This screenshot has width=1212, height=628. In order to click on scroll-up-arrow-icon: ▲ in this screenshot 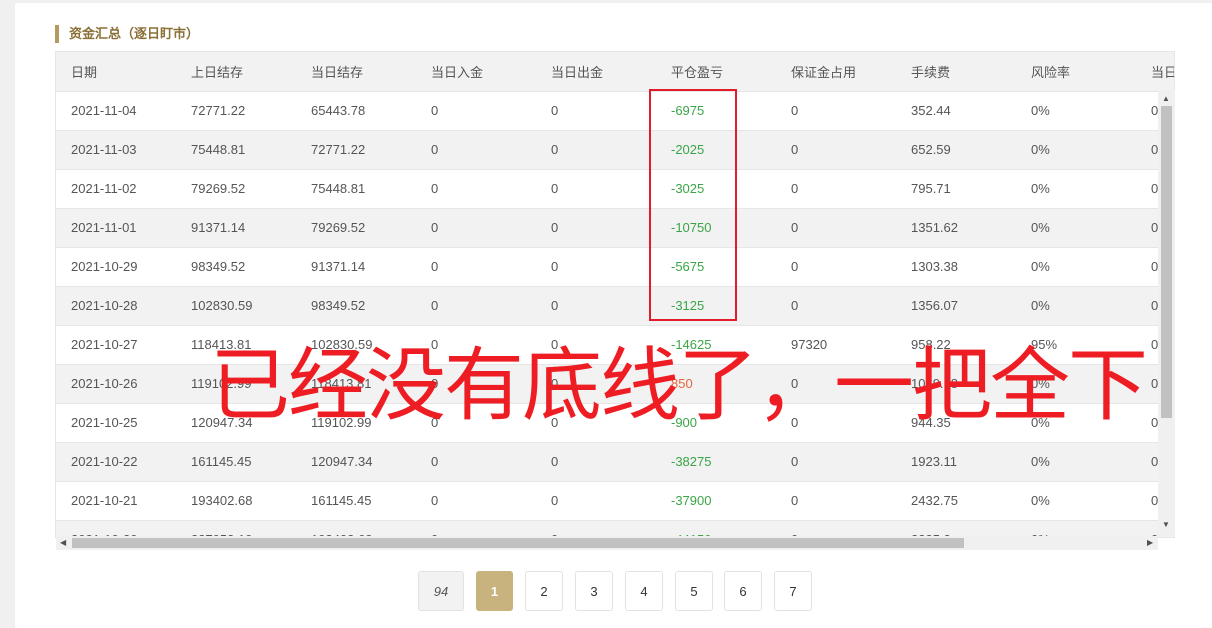, I will do `click(1166, 98)`.